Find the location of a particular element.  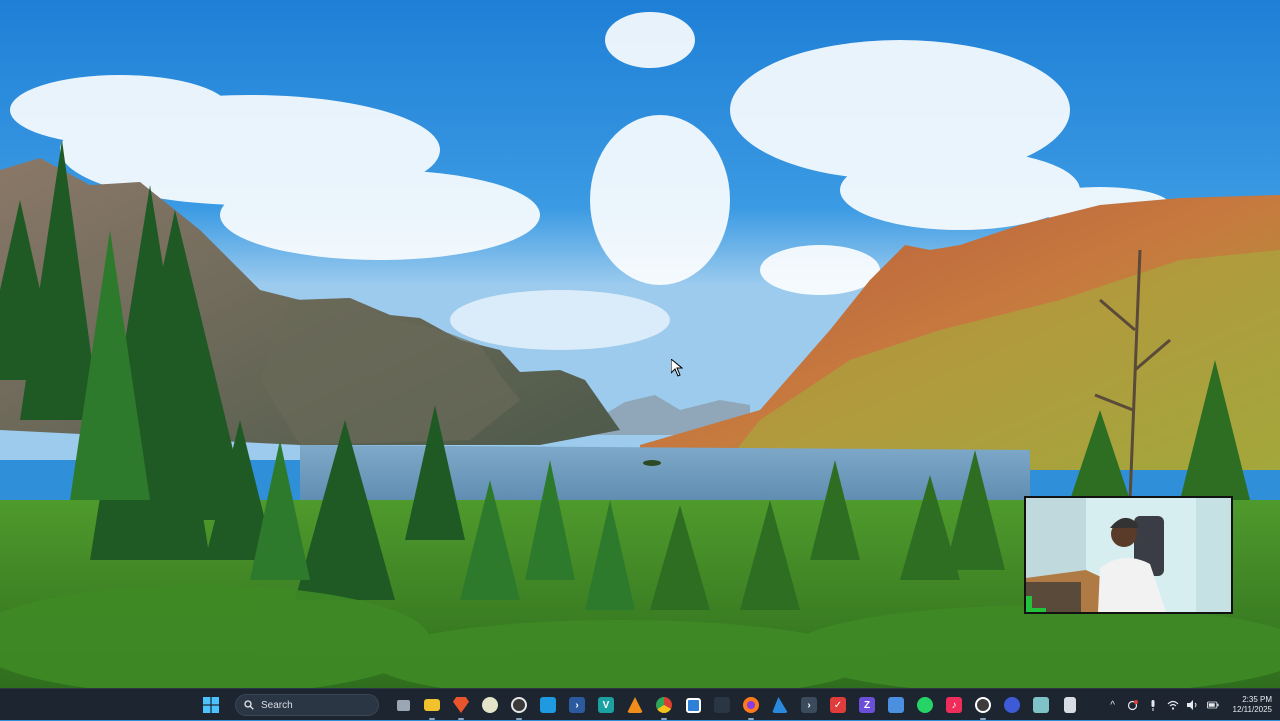

document-icon is located at coordinates (1070, 705).